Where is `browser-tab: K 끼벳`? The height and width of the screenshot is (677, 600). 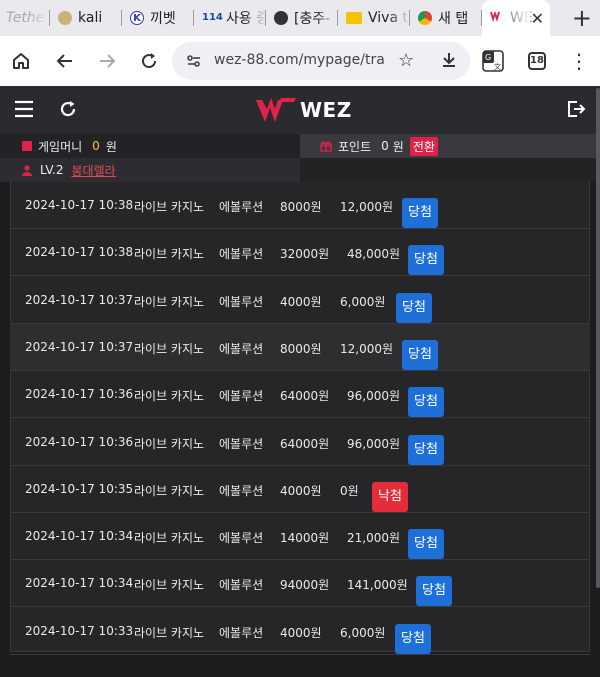
browser-tab: K 끼벳 is located at coordinates (158, 18).